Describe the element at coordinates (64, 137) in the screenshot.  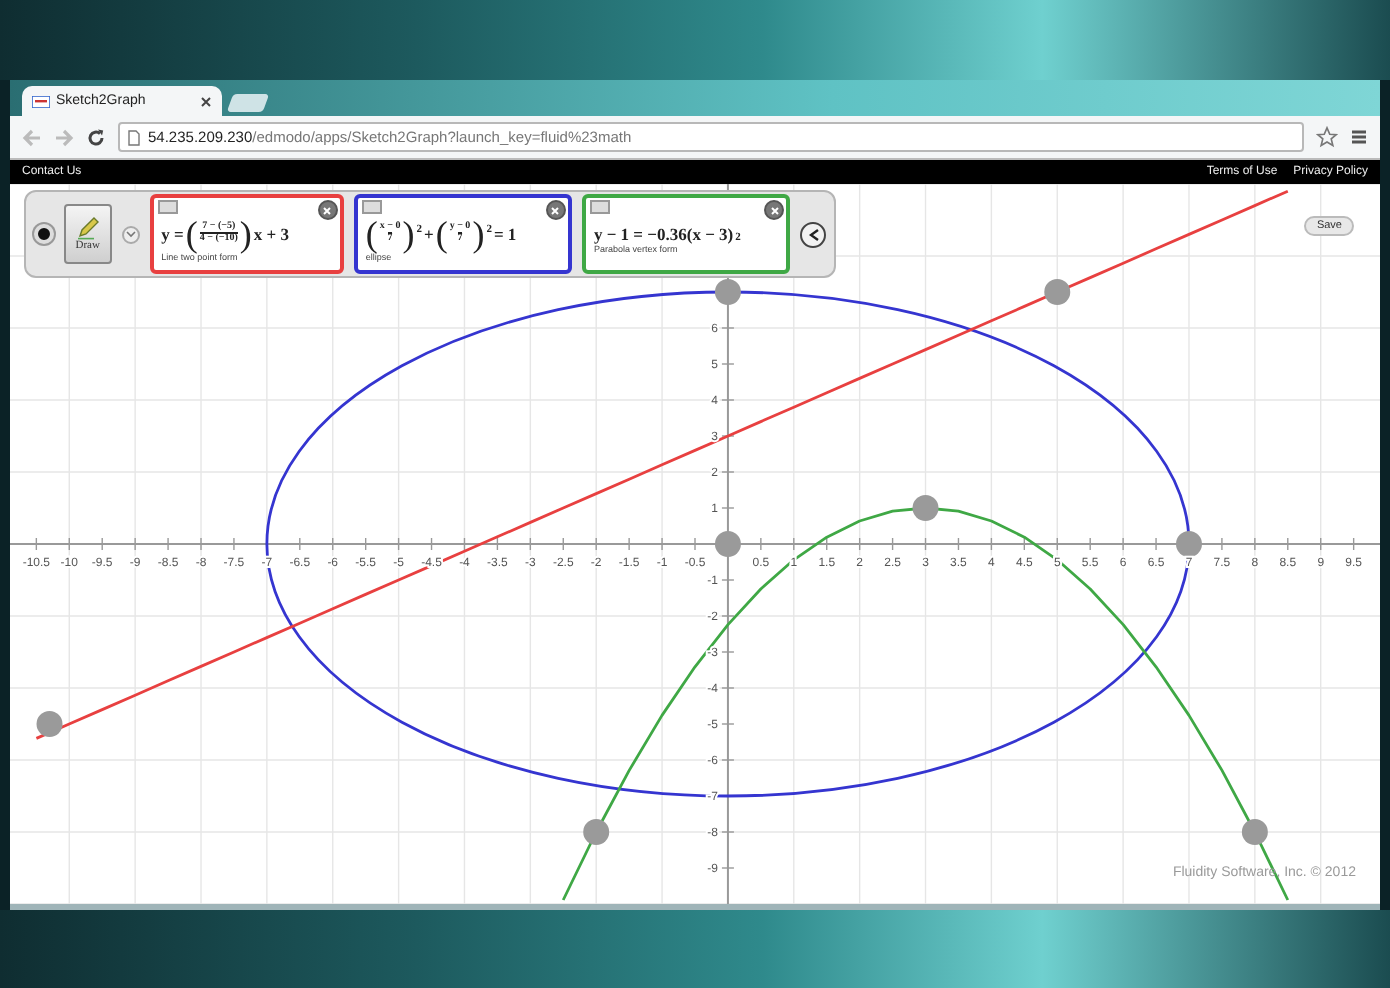
I see `forward-icon` at that location.